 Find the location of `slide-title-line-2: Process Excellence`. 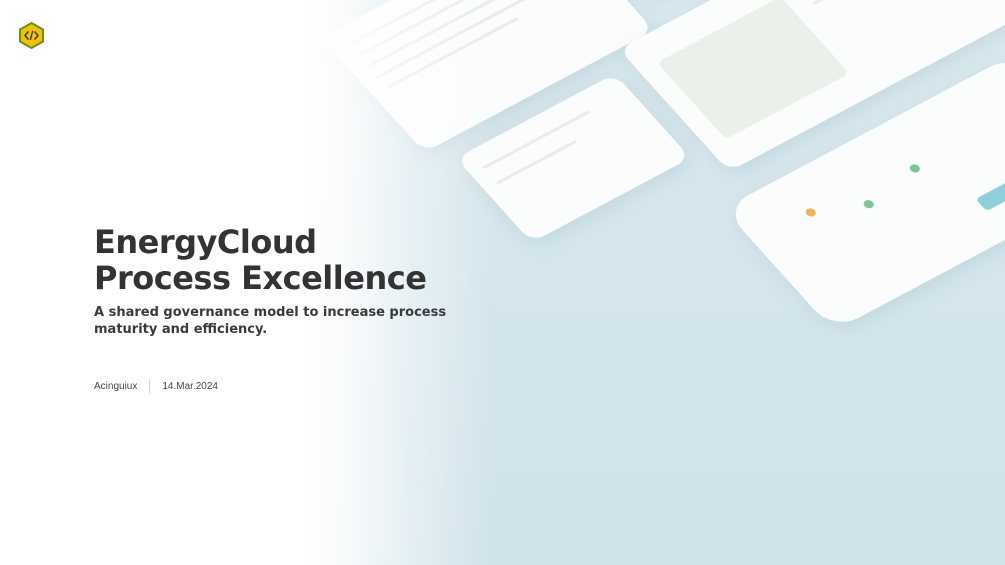

slide-title-line-2: Process Excellence is located at coordinates (260, 278).